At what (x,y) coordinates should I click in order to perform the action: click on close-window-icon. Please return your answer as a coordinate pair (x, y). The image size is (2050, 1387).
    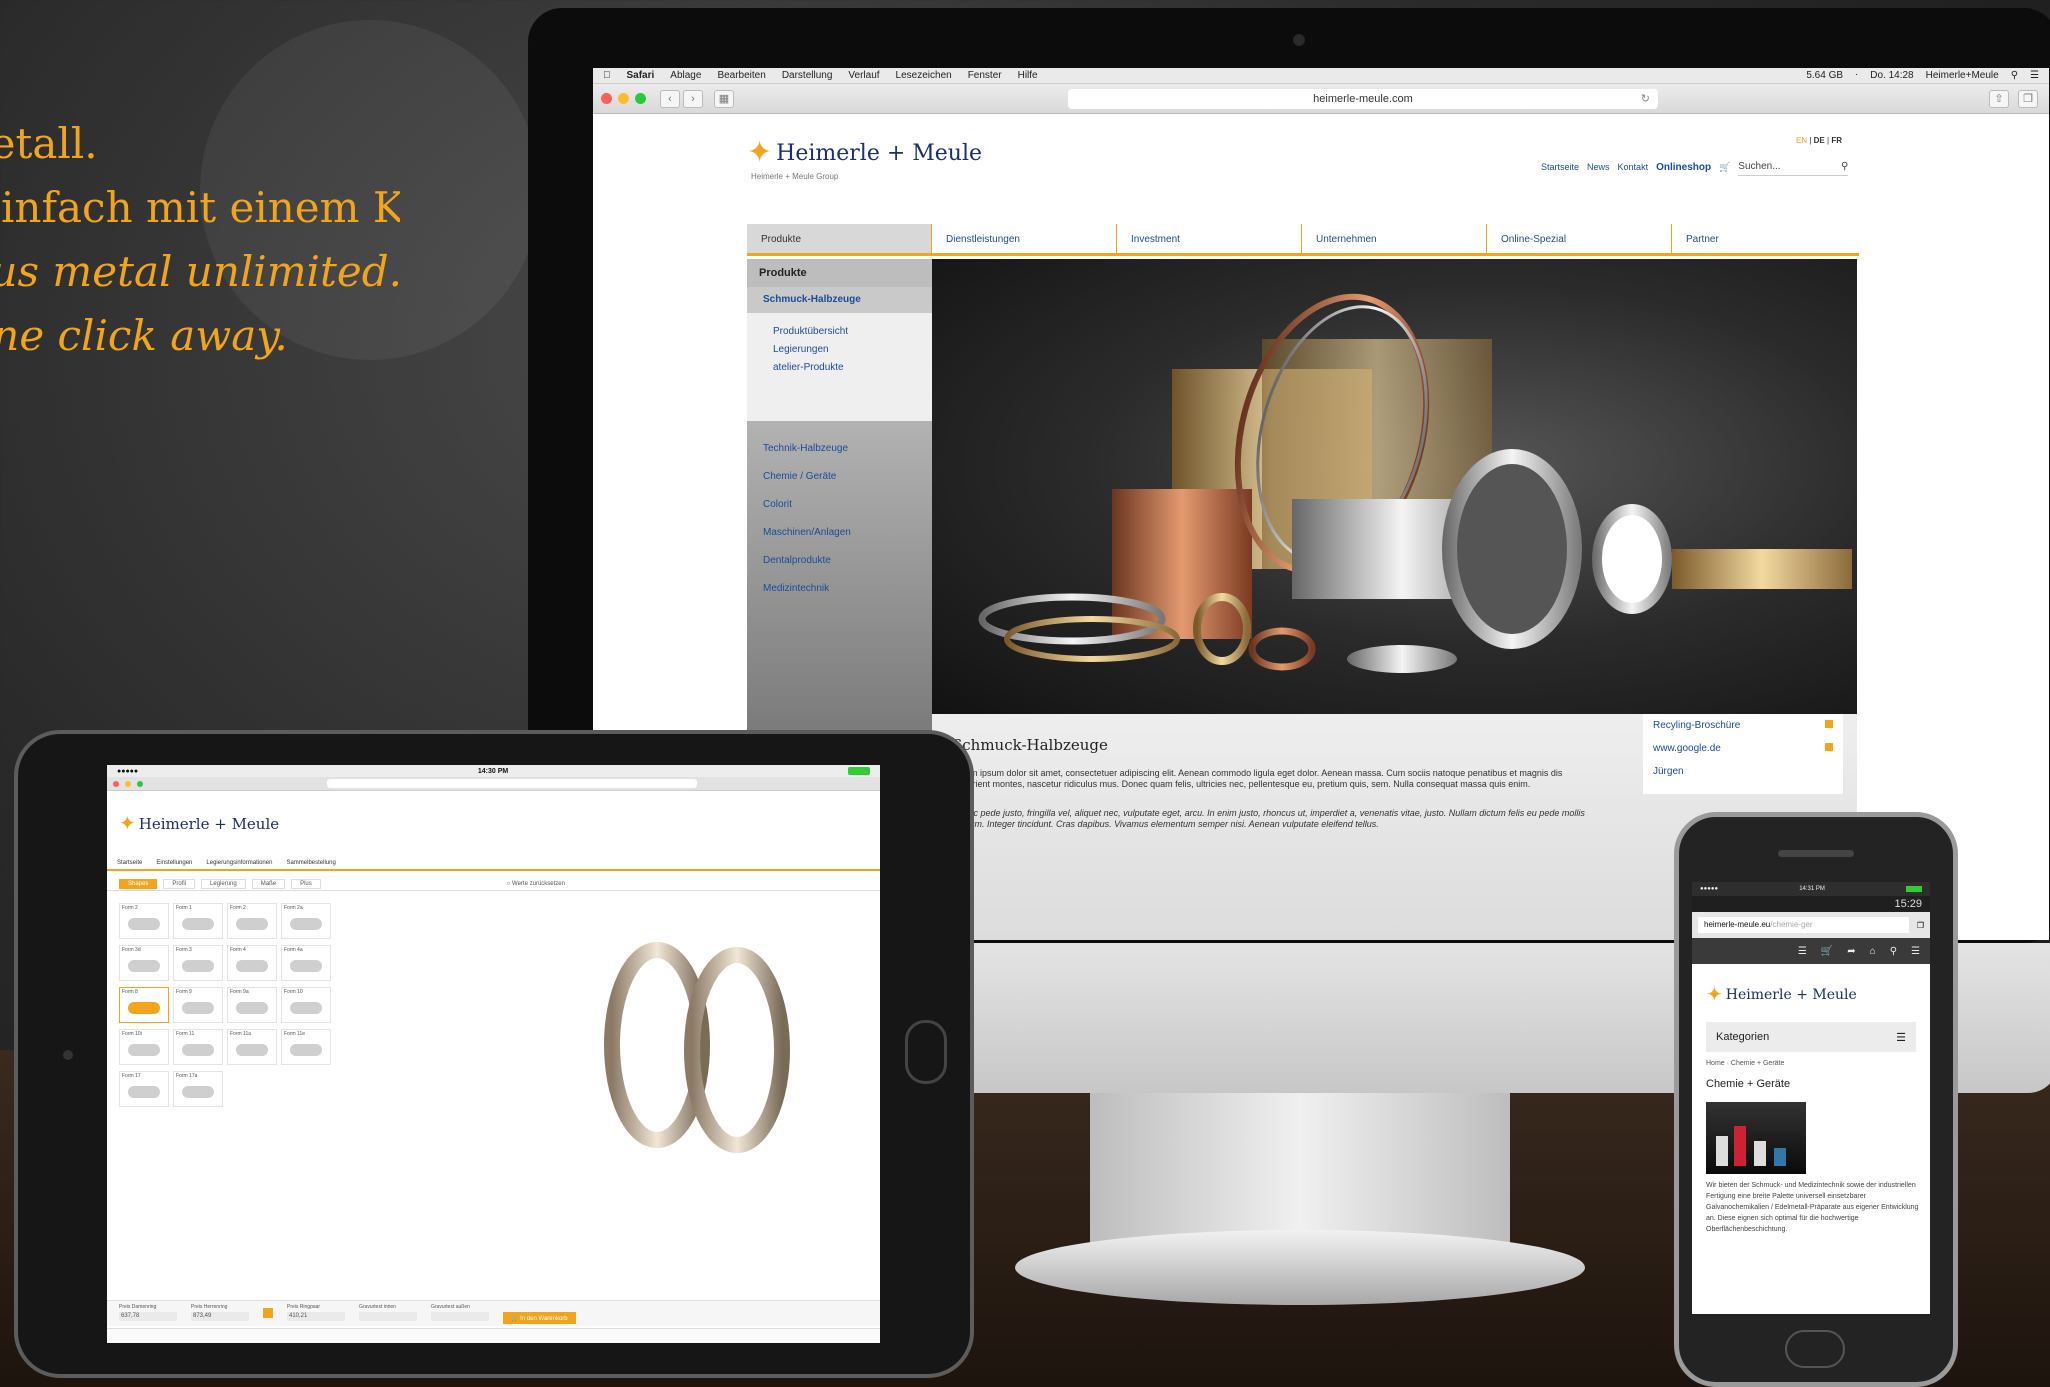
    Looking at the image, I should click on (606, 98).